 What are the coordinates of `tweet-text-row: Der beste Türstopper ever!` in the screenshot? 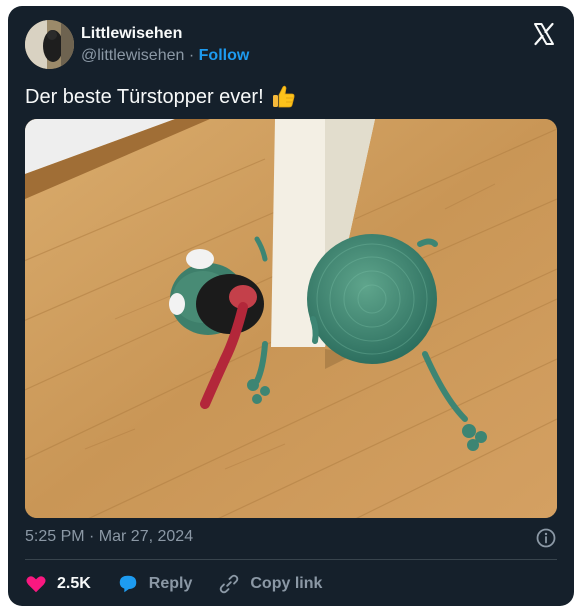 It's located at (160, 97).